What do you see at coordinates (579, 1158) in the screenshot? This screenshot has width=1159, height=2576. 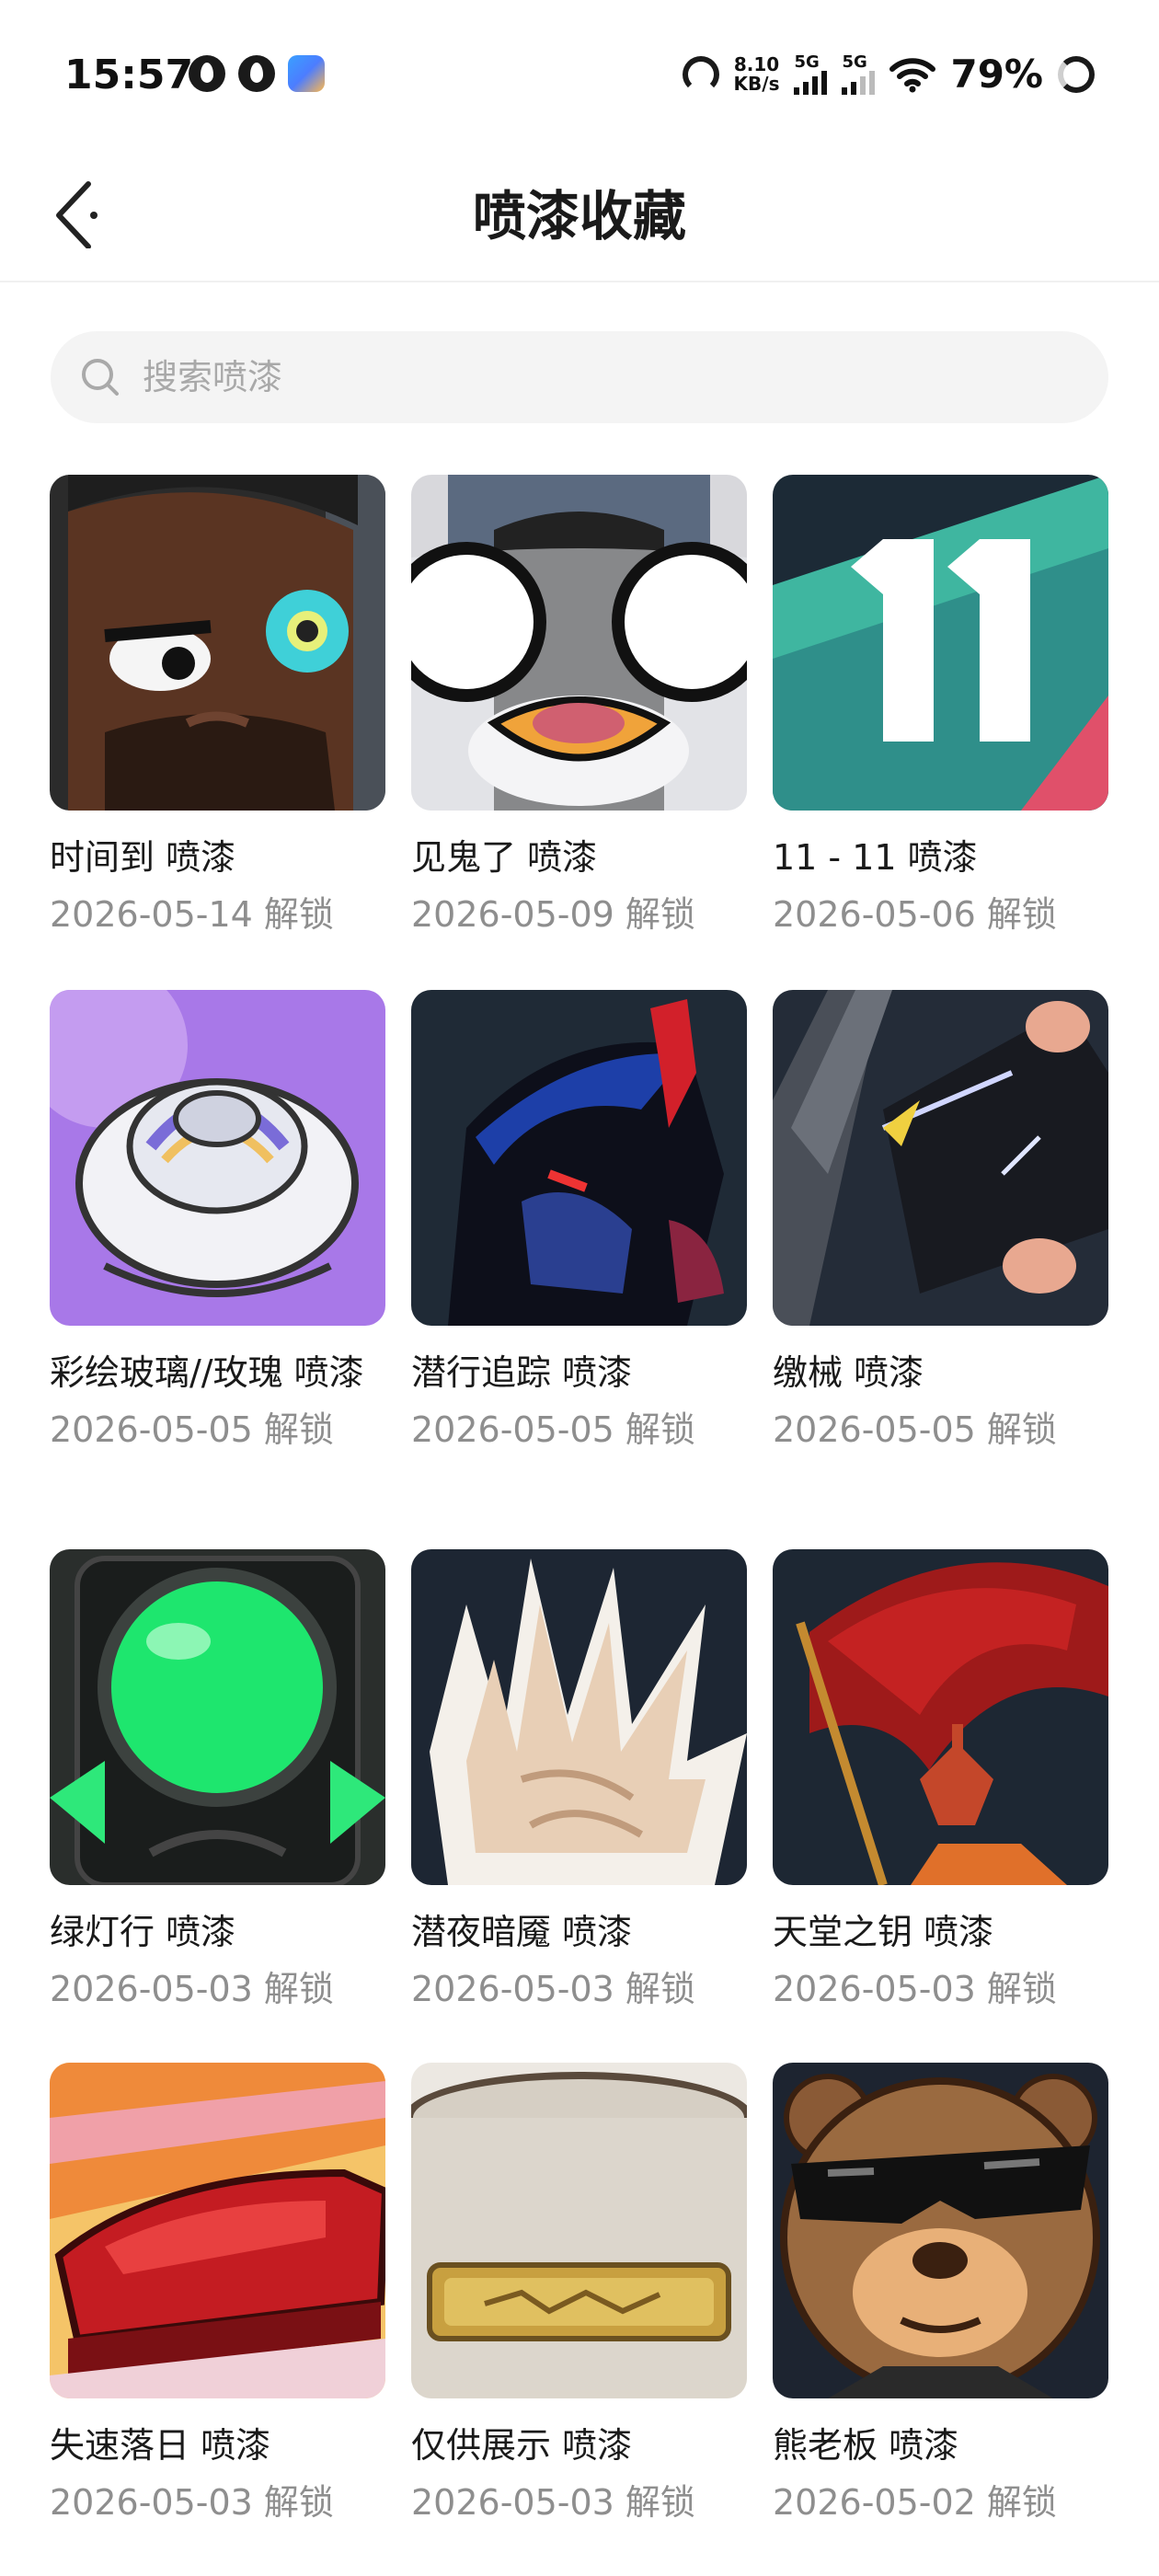 I see `beast-spray-thumbnail` at bounding box center [579, 1158].